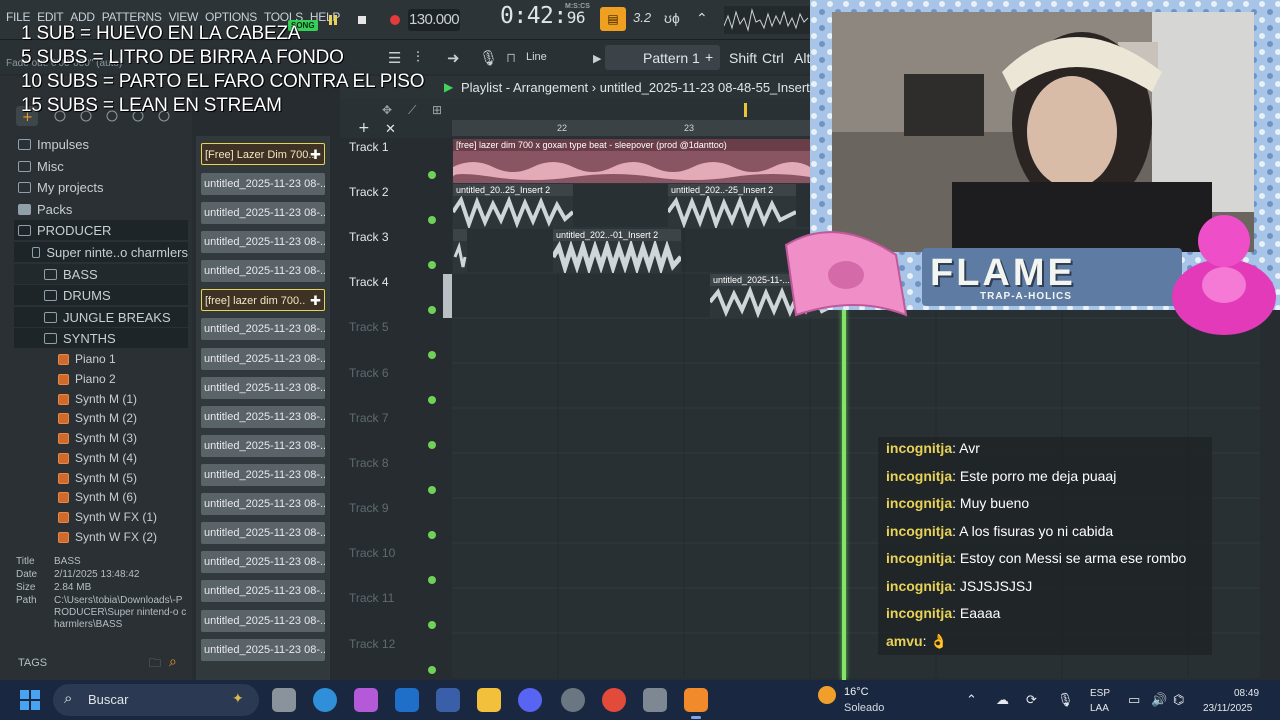 This screenshot has height=720, width=1280. What do you see at coordinates (371, 598) in the screenshot?
I see `track-label: Track 11` at bounding box center [371, 598].